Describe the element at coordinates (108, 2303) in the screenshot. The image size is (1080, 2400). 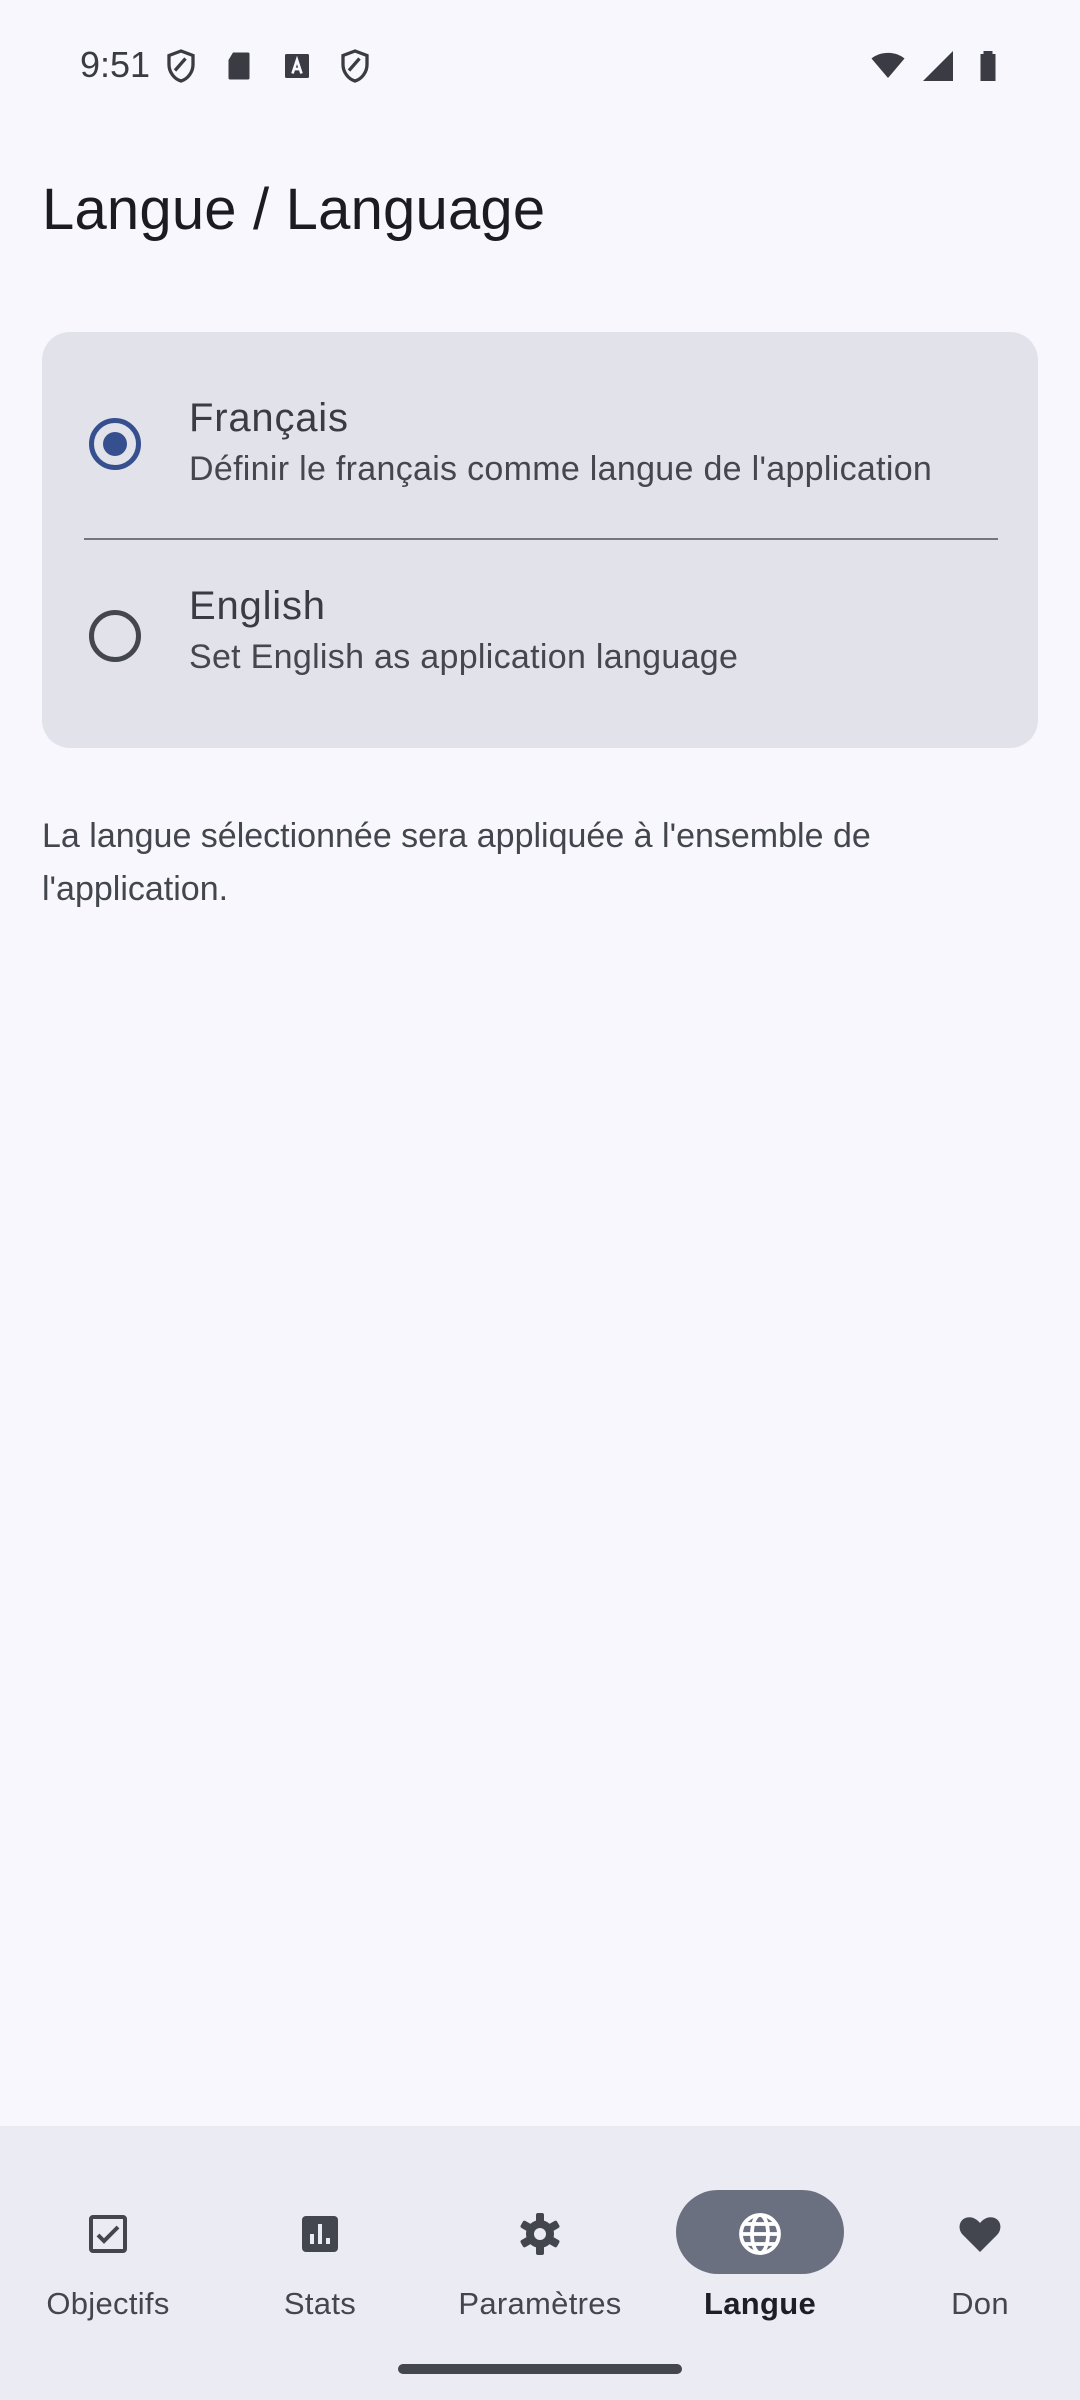
I see `nav-label: Objectifs` at that location.